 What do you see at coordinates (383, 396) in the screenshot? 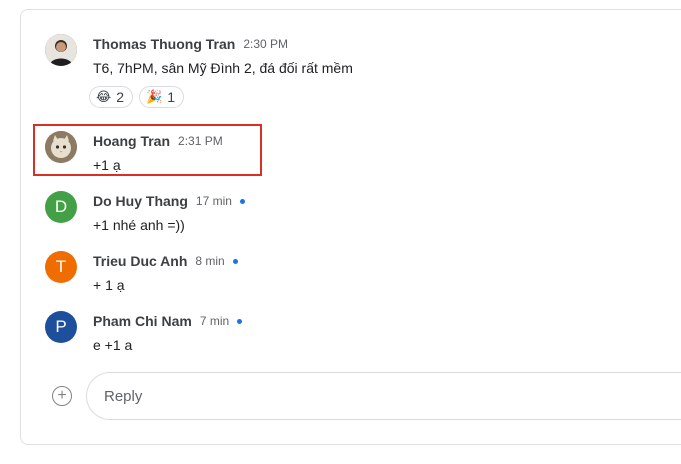
I see `reply-input: Reply` at bounding box center [383, 396].